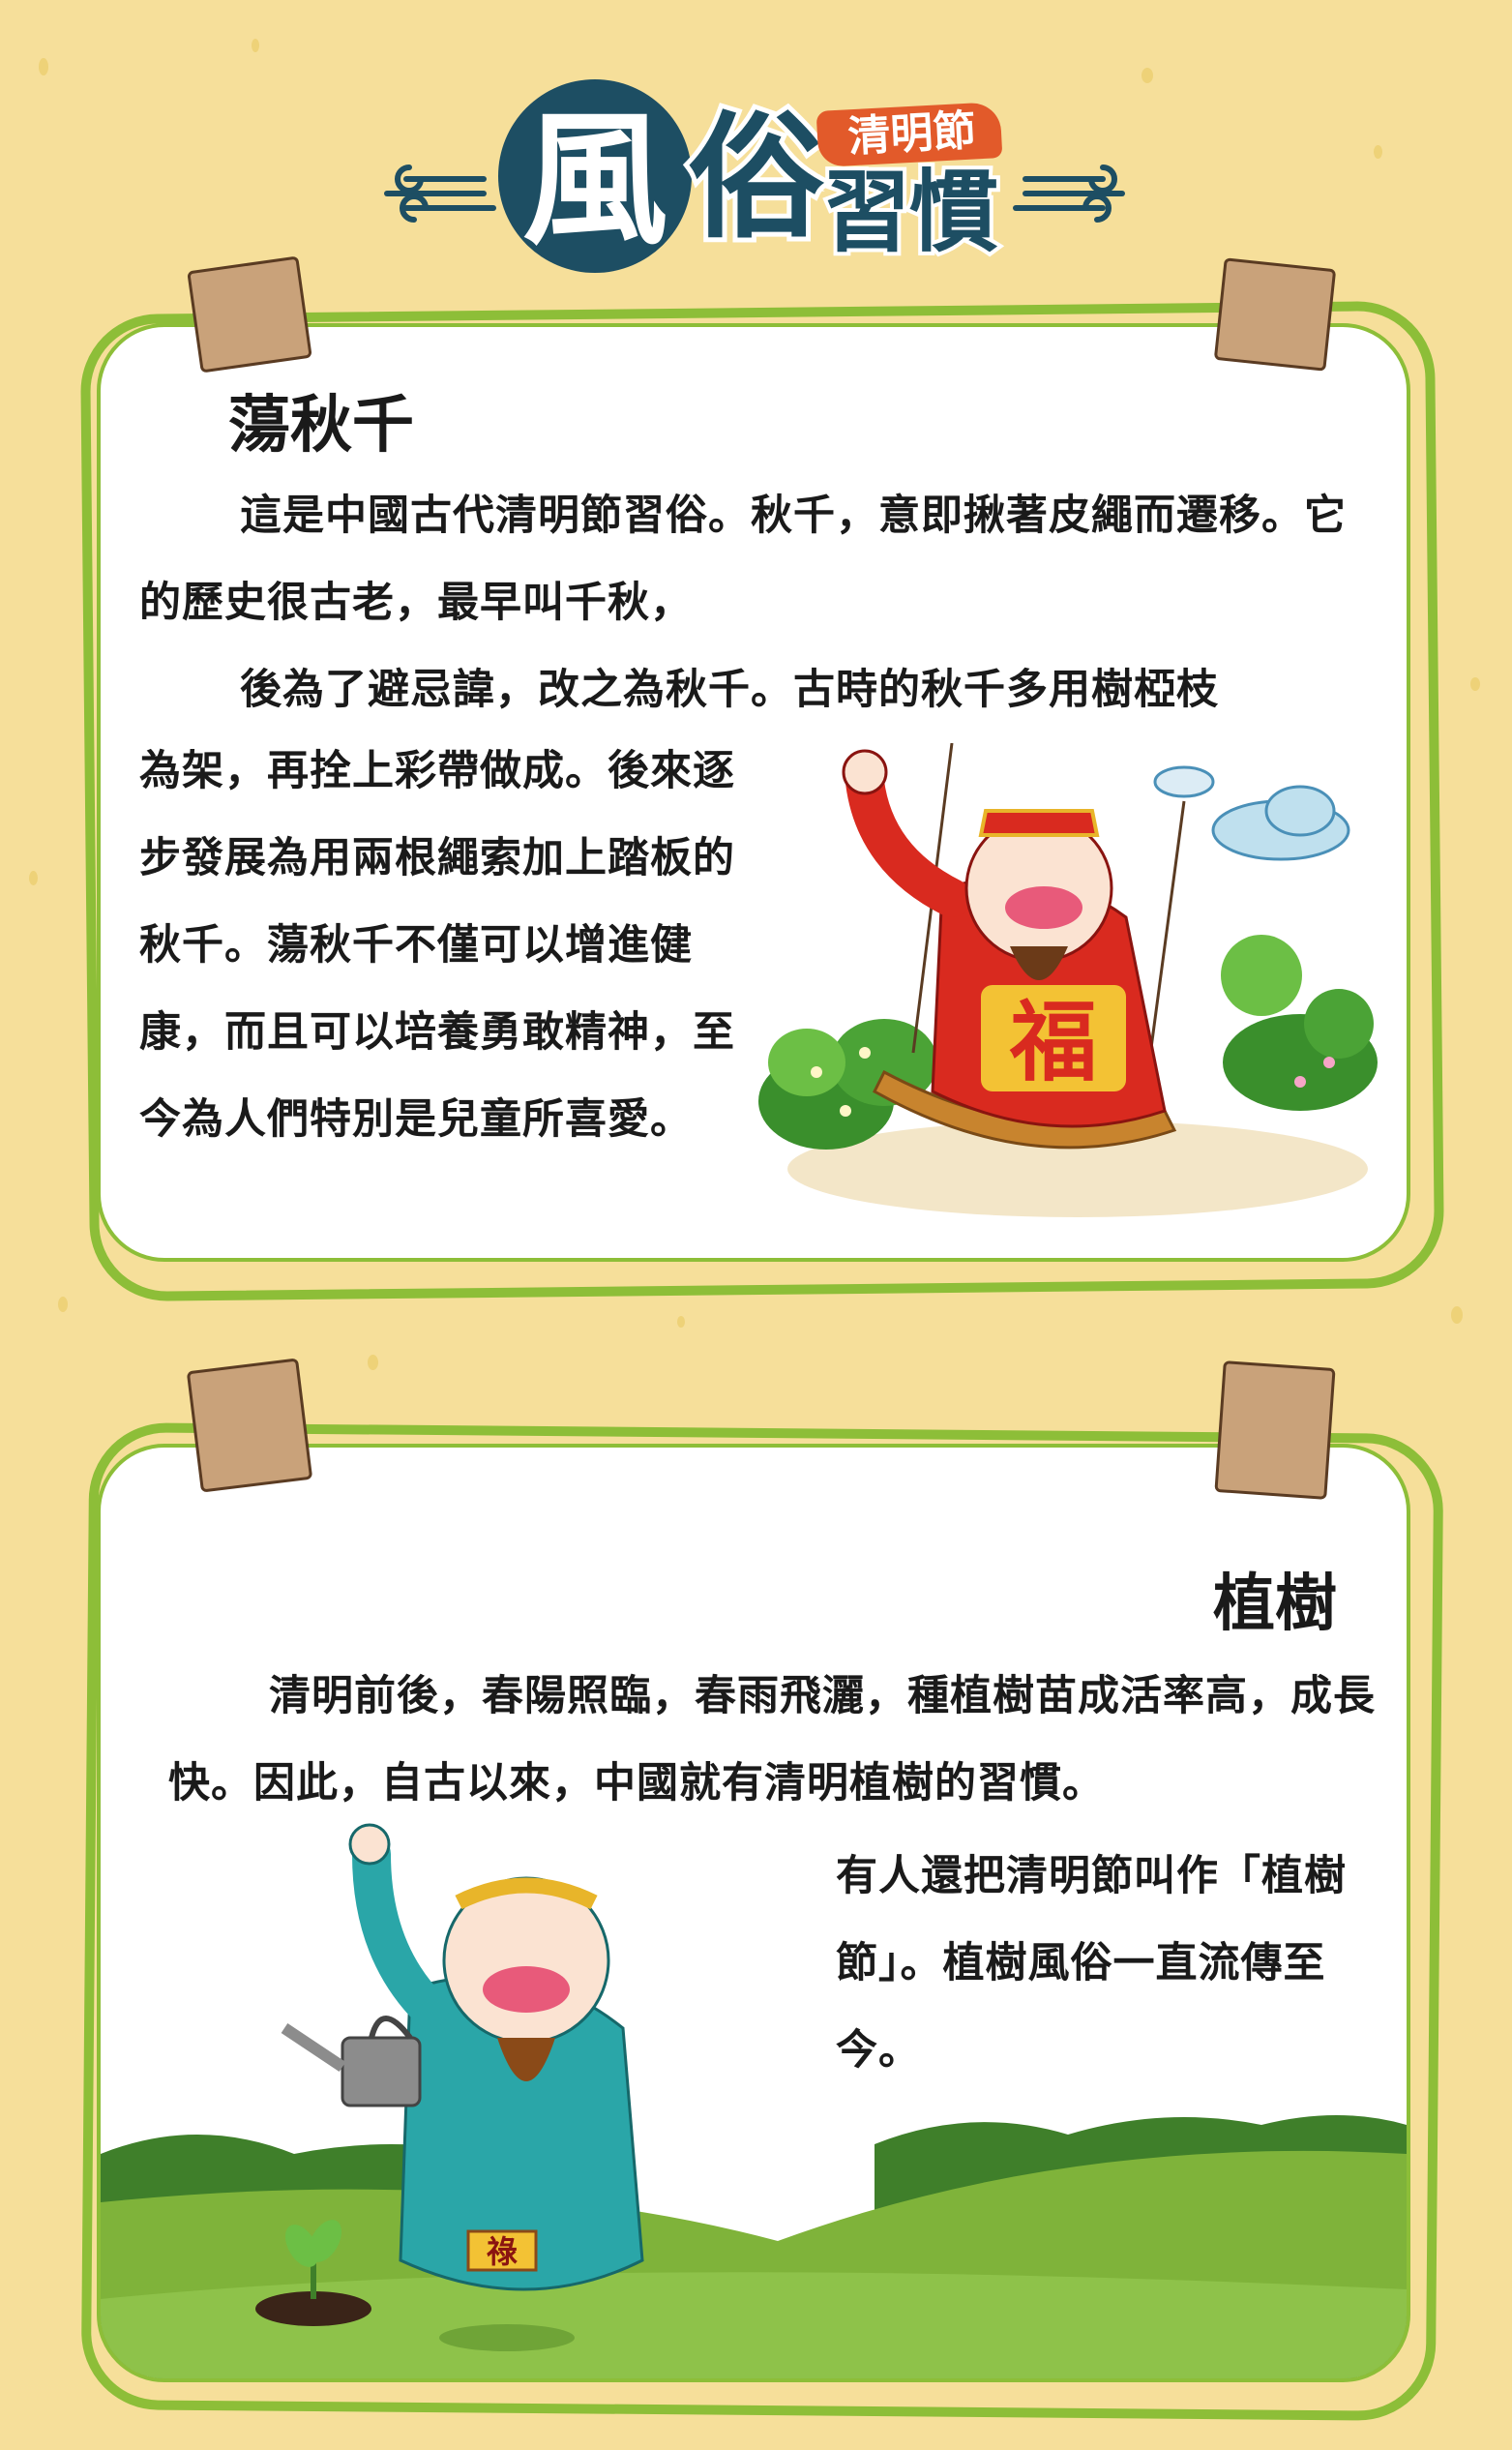  What do you see at coordinates (594, 181) in the screenshot?
I see `title-char-feng: 風` at bounding box center [594, 181].